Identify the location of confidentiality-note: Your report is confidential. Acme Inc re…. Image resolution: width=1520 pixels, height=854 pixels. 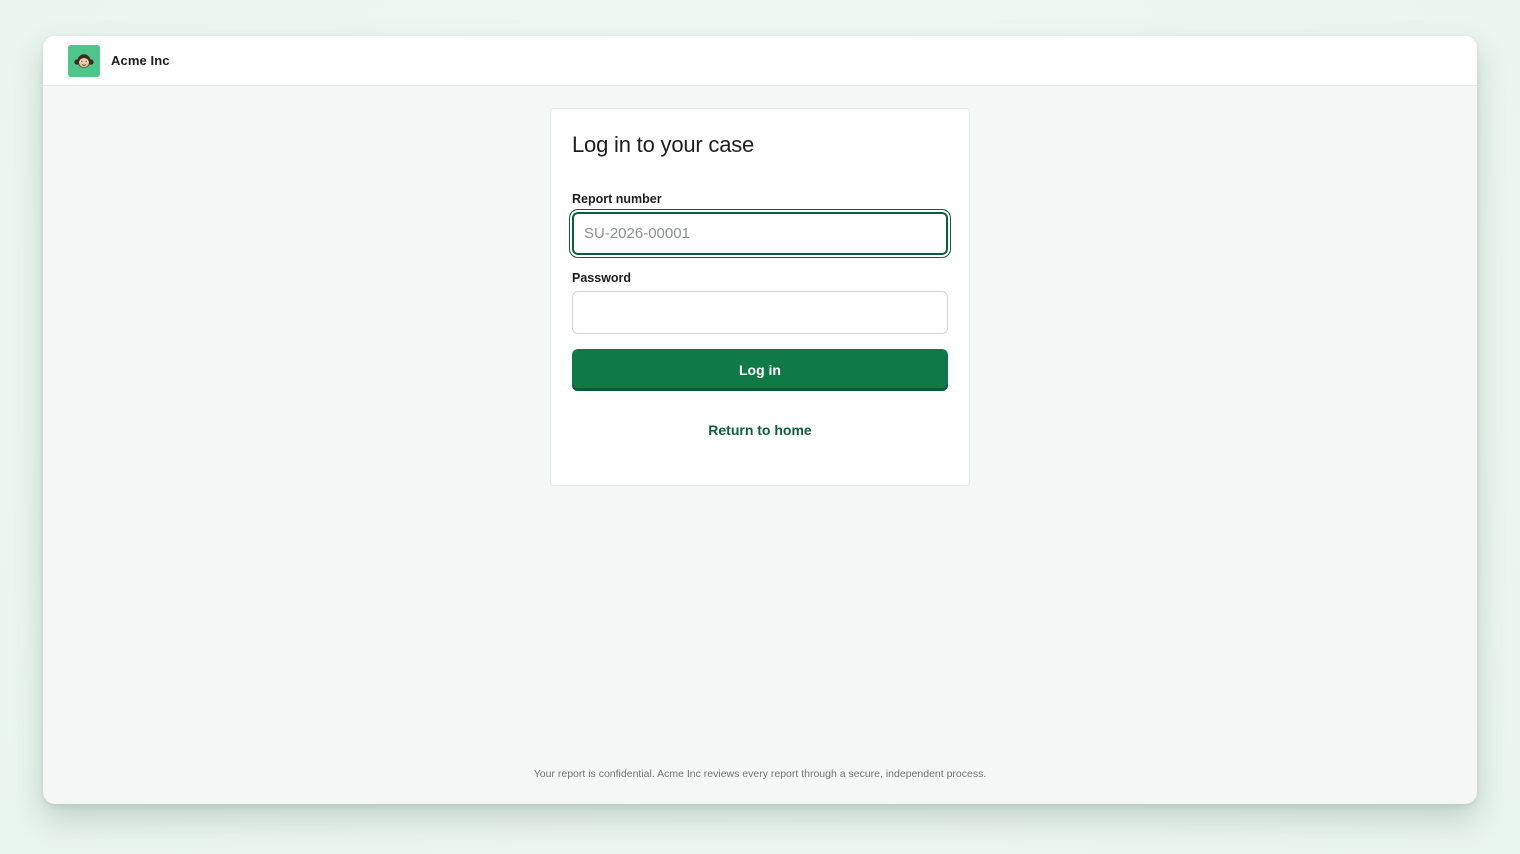
(760, 774).